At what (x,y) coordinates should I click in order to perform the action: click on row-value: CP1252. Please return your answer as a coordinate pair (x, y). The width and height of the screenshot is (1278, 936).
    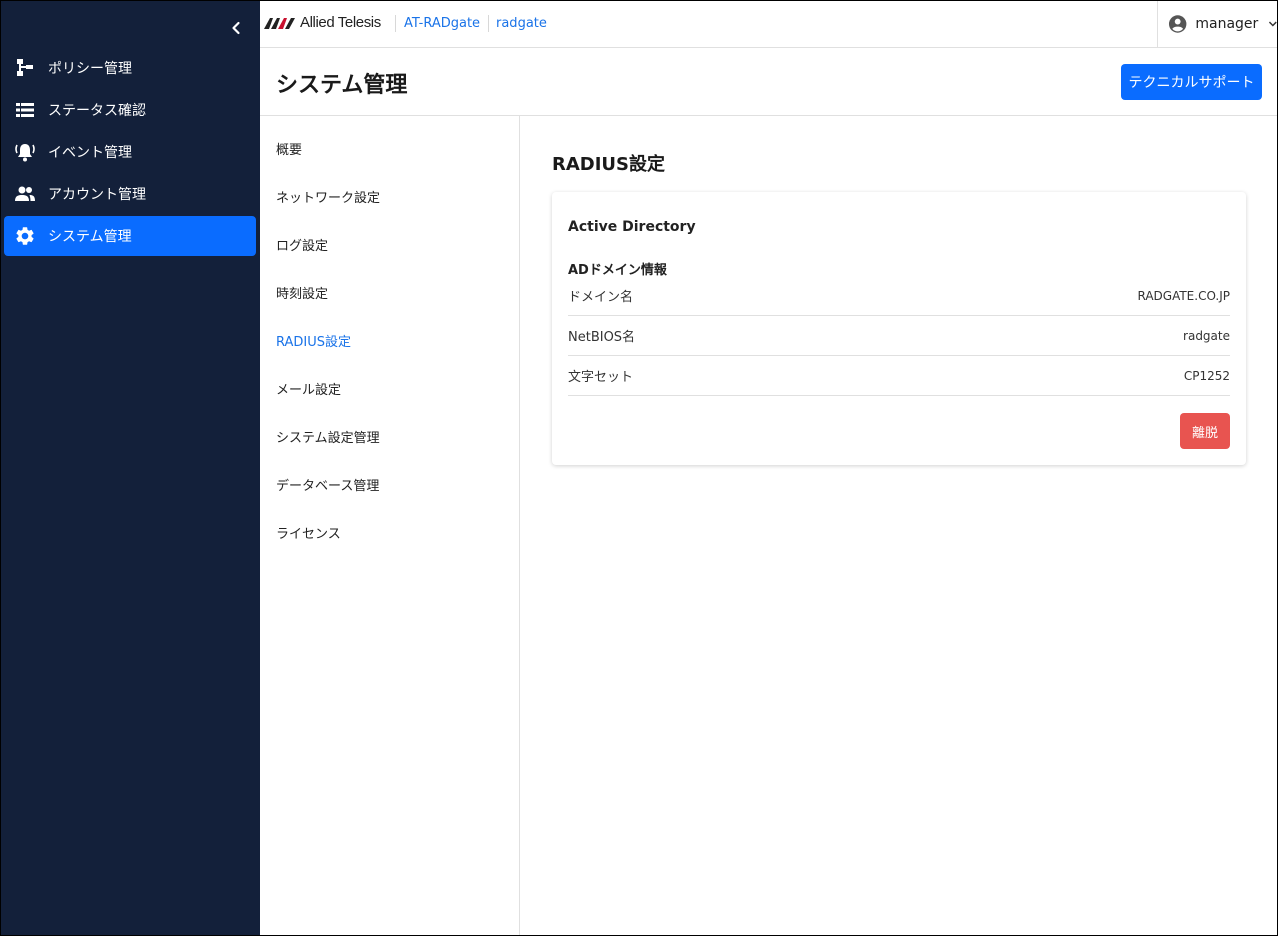
    Looking at the image, I should click on (1206, 375).